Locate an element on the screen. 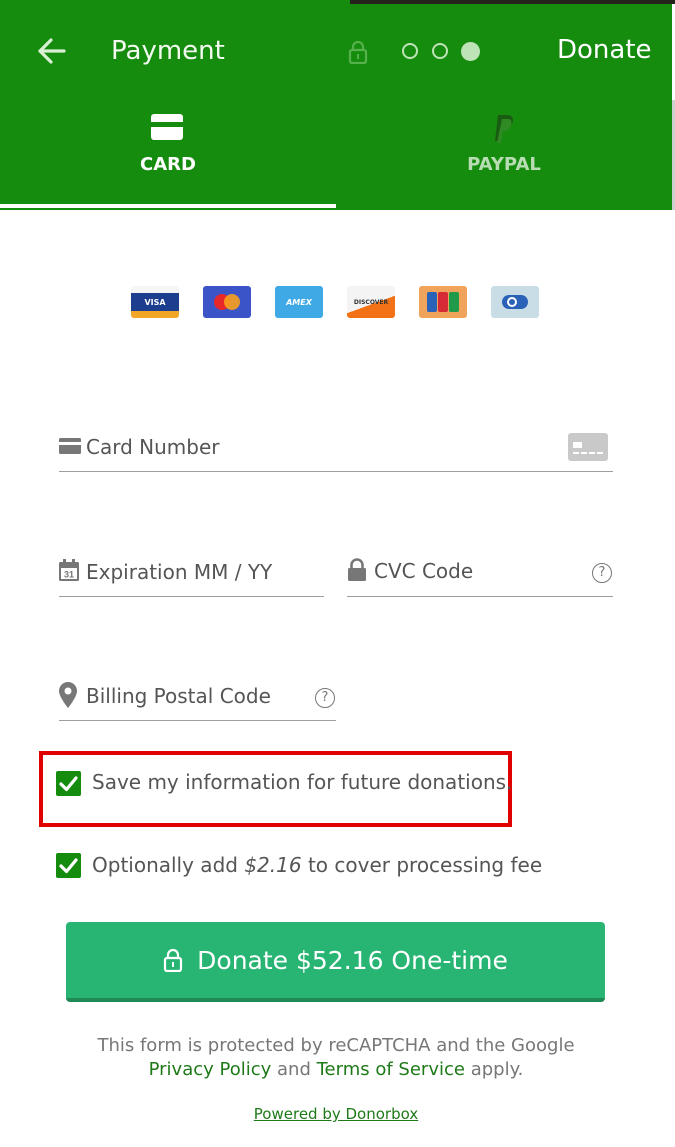  donate-button: Donate $52.16 One-time is located at coordinates (335, 962).